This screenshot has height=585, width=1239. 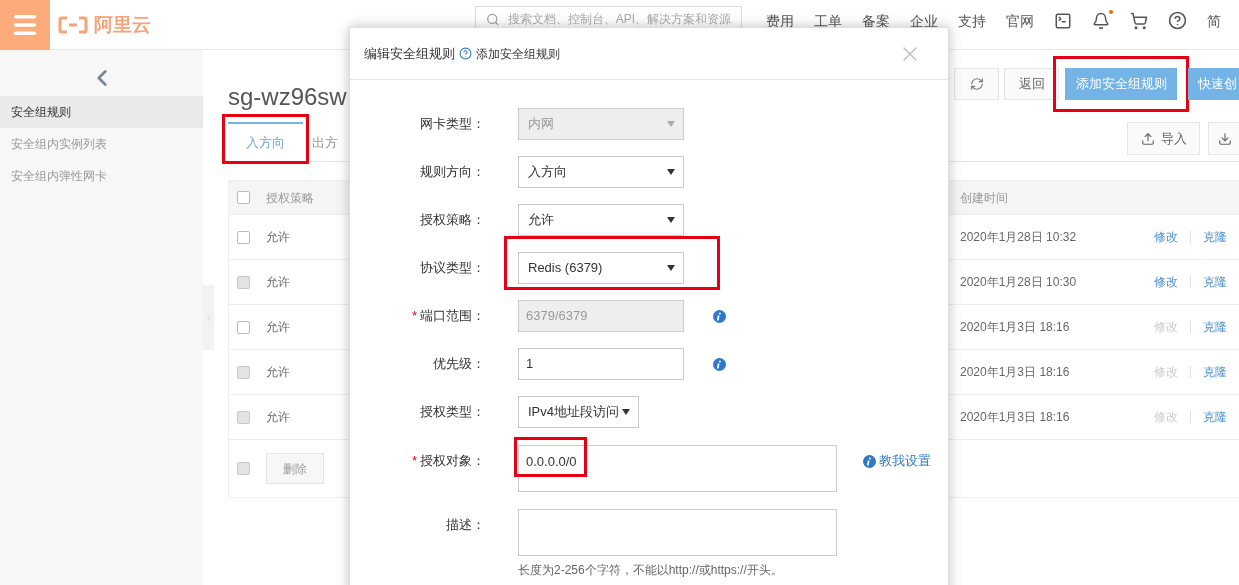 I want to click on field-label: 协议类型：, so click(x=452, y=268).